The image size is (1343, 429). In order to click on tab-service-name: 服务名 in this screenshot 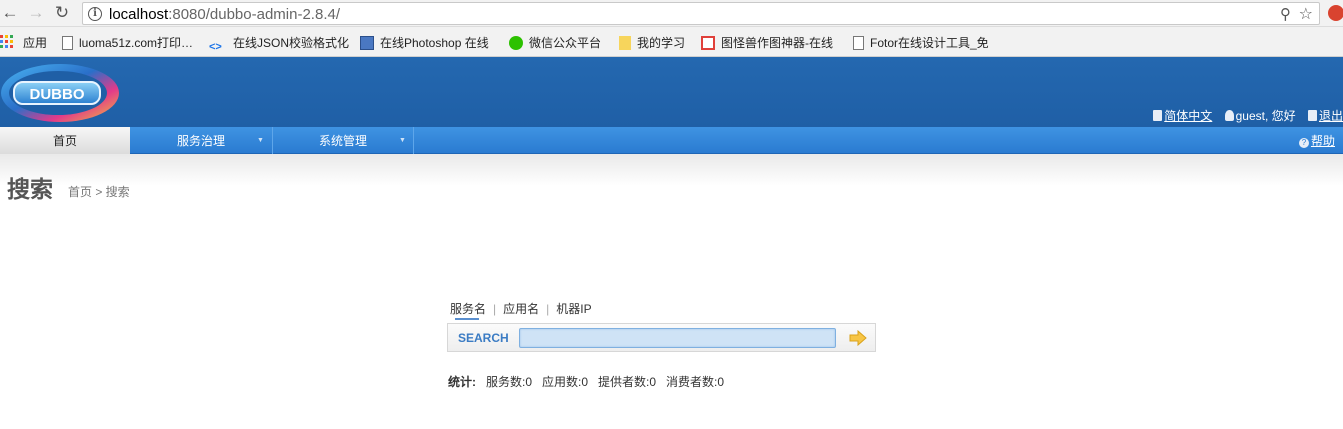, I will do `click(468, 308)`.